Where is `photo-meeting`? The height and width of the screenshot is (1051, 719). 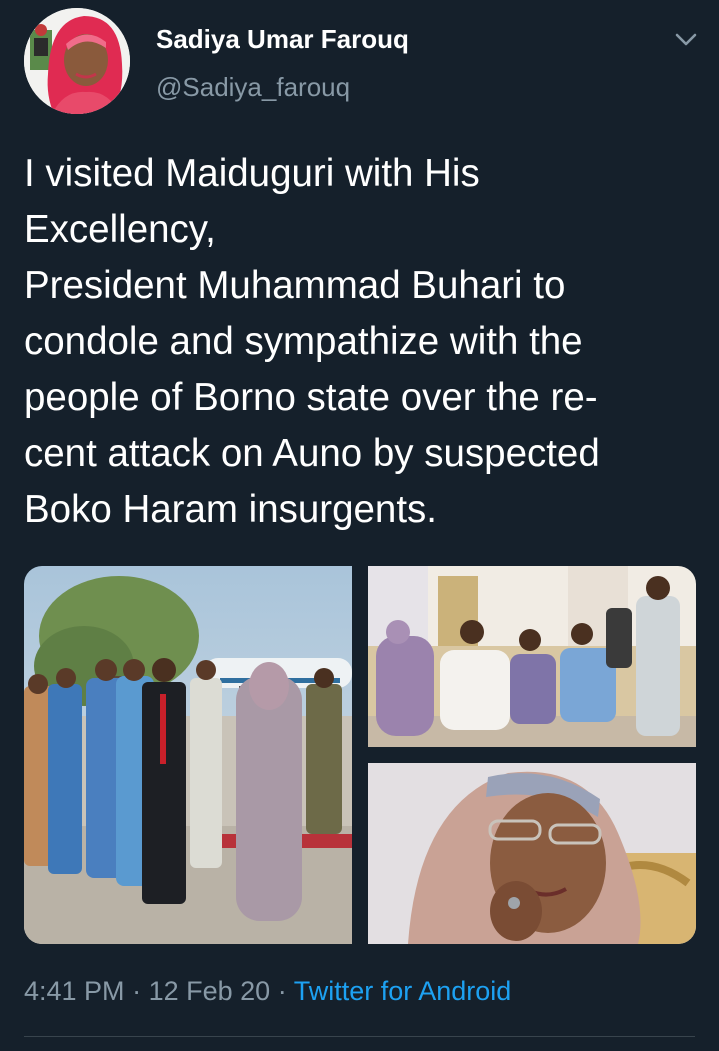
photo-meeting is located at coordinates (532, 656).